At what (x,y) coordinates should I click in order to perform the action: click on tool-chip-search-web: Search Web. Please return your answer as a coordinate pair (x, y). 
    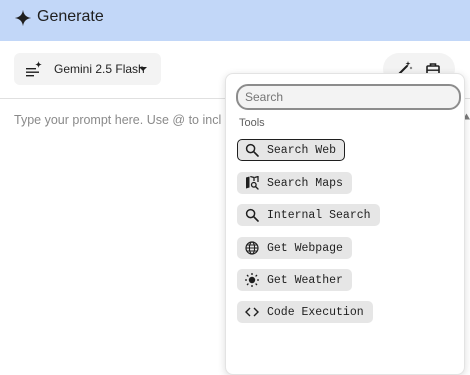
    Looking at the image, I should click on (291, 150).